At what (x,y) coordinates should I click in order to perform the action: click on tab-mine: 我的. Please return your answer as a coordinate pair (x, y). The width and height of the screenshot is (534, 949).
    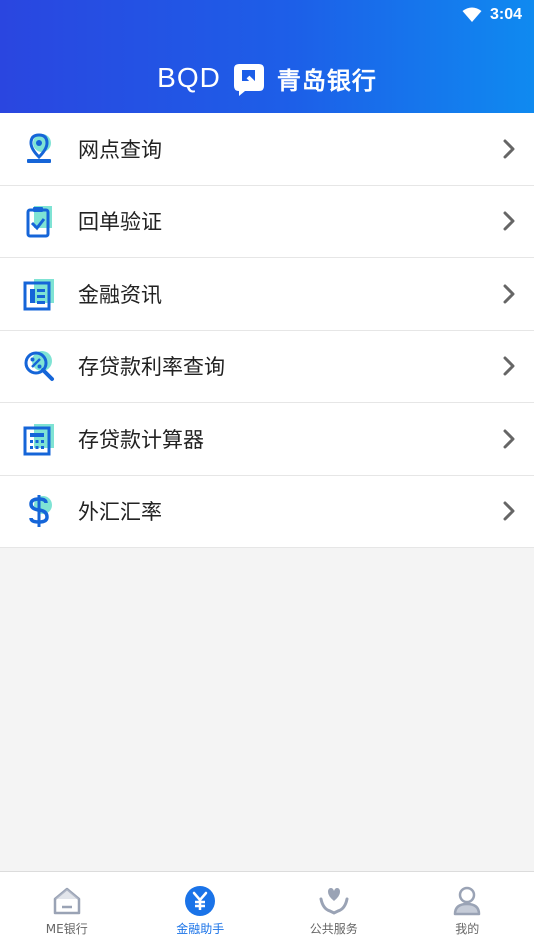
    Looking at the image, I should click on (467, 910).